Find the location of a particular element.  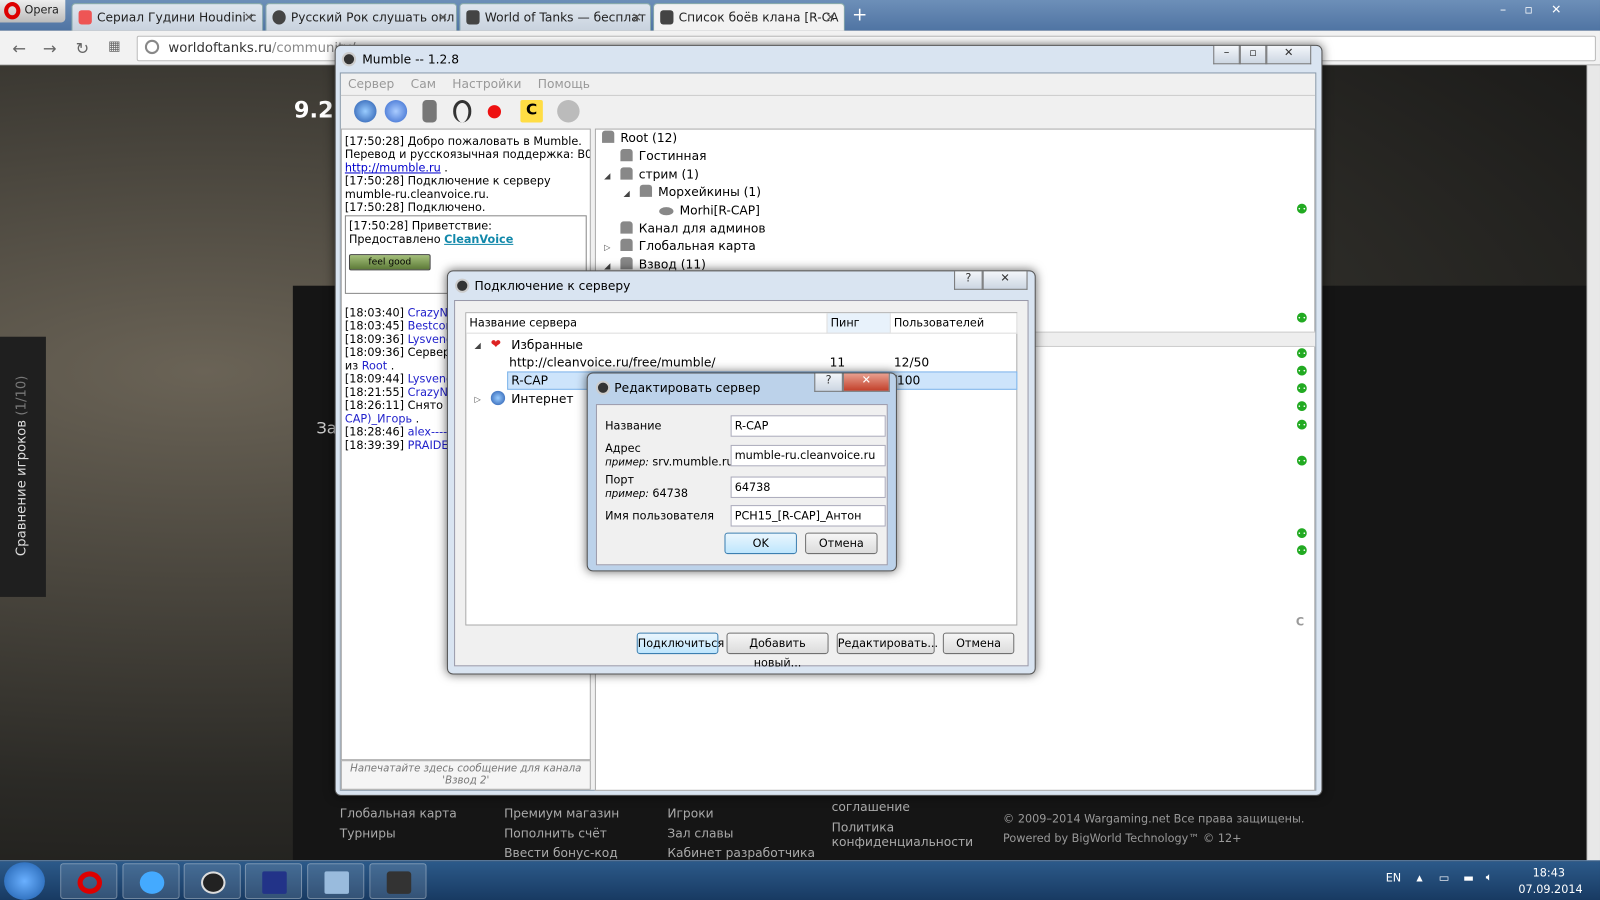

port-field: 64738 is located at coordinates (808, 487).